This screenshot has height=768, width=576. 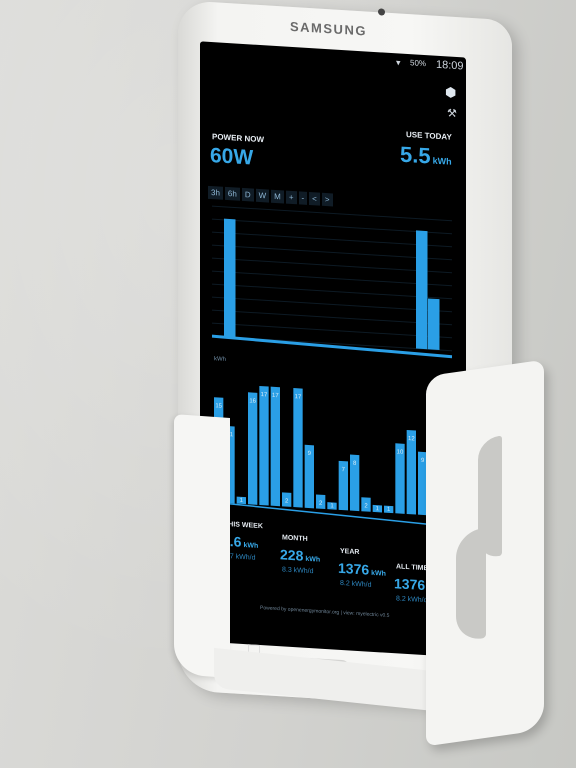 I want to click on grid-line, so click(x=332, y=213).